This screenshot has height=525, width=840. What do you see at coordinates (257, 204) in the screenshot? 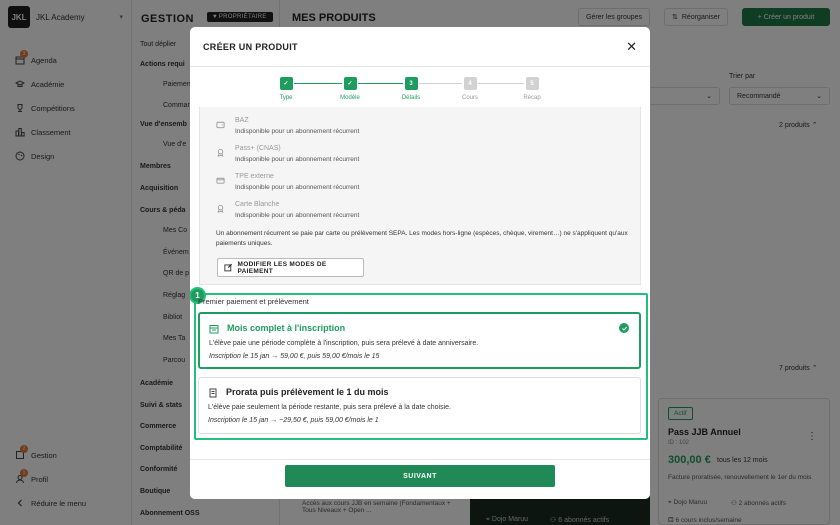
I see `payment-method-name: Carte Blanche` at bounding box center [257, 204].